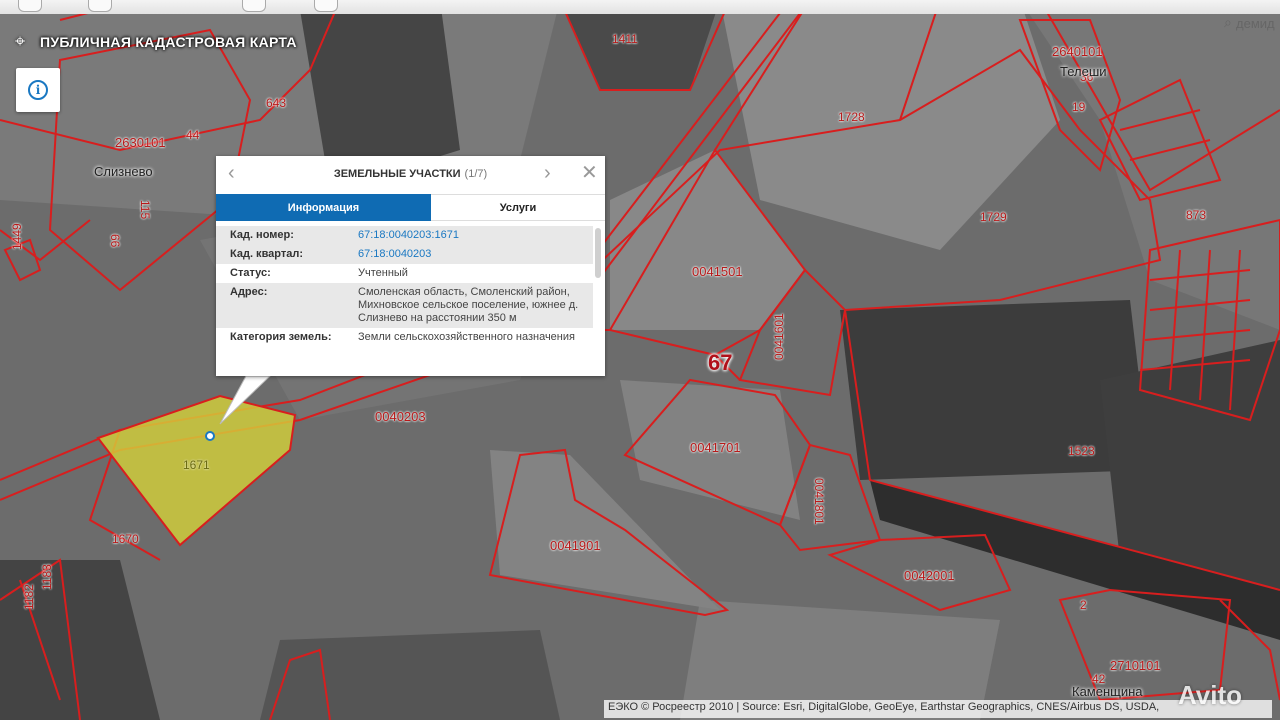  Describe the element at coordinates (145, 210) in the screenshot. I see `parcel-number: 115` at that location.